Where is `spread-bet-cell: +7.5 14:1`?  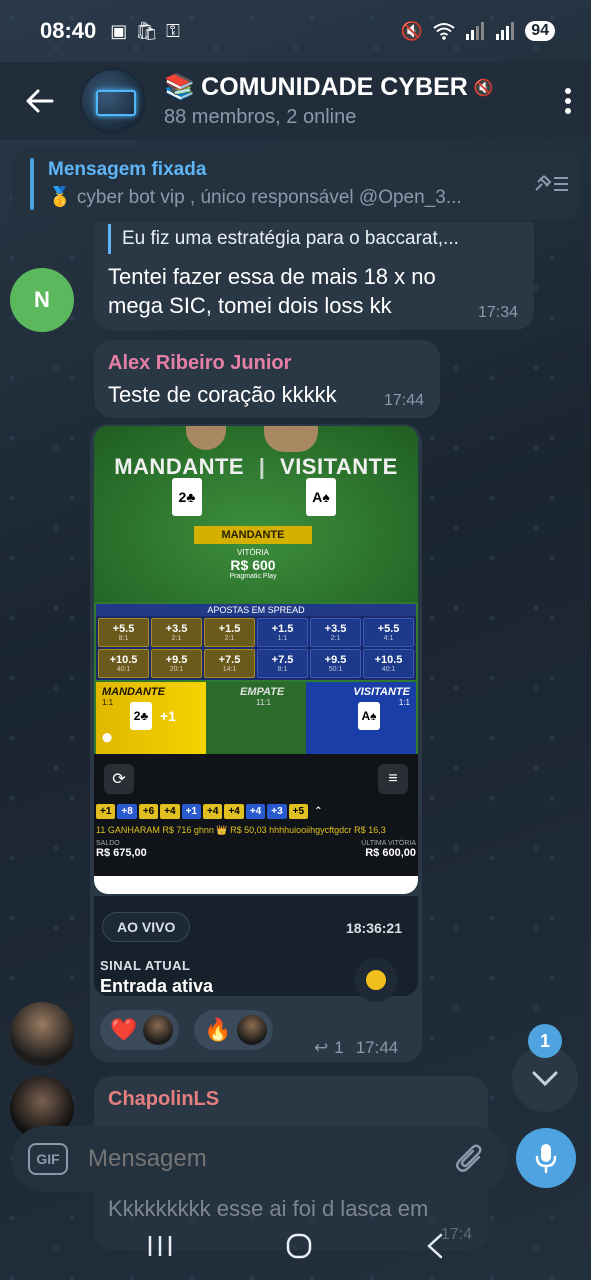
spread-bet-cell: +7.5 14:1 is located at coordinates (229, 663).